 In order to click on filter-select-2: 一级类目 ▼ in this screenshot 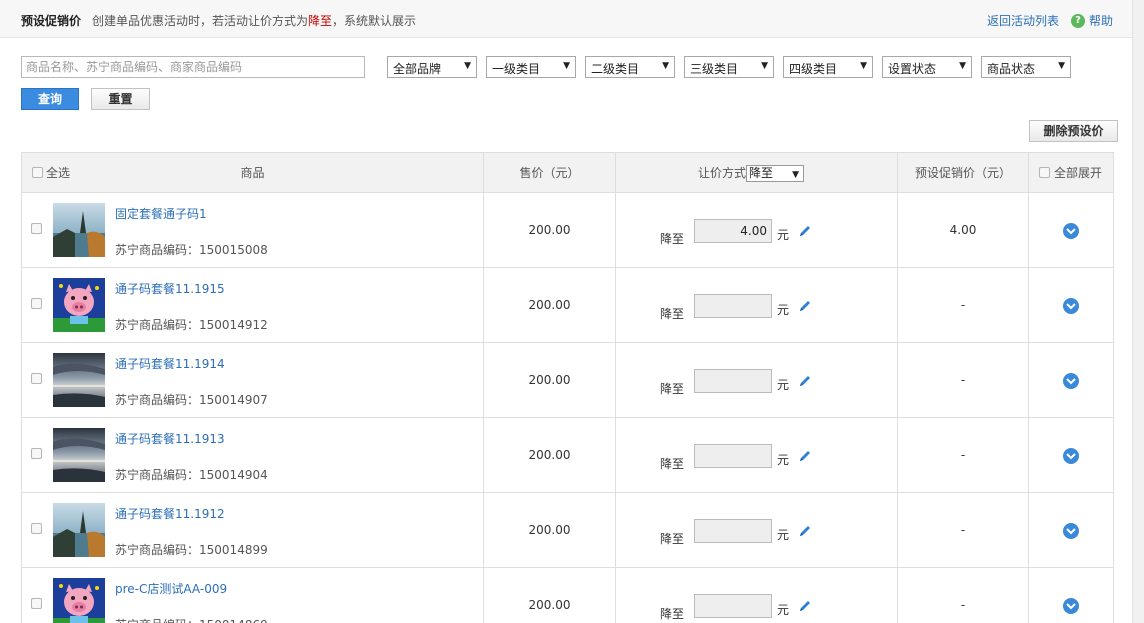, I will do `click(531, 67)`.